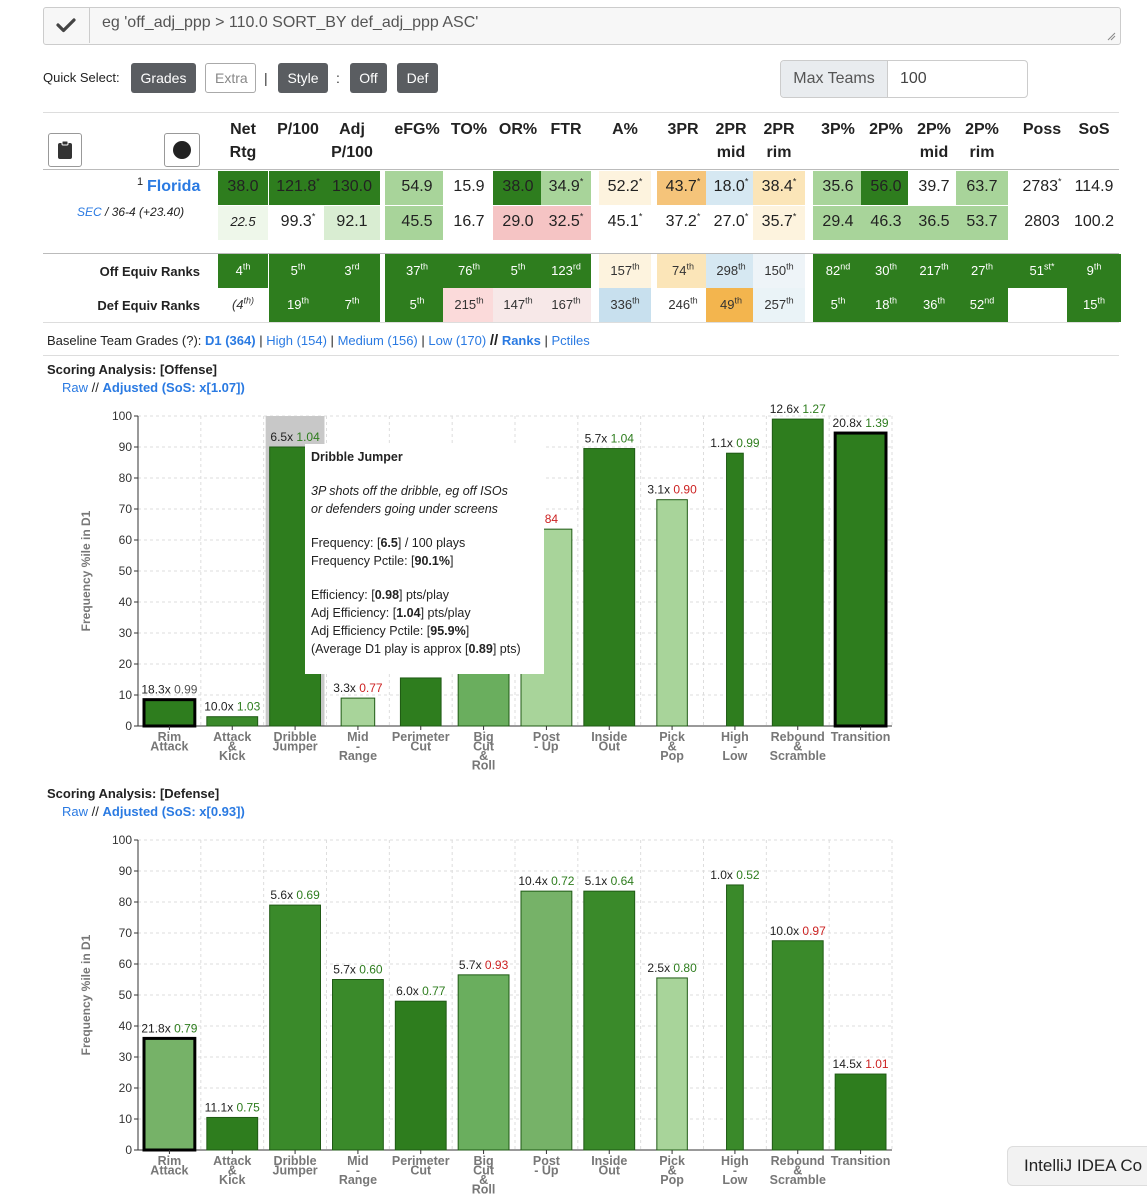 This screenshot has height=1200, width=1147. What do you see at coordinates (679, 304) in the screenshot?
I see `rank-value: 246` at bounding box center [679, 304].